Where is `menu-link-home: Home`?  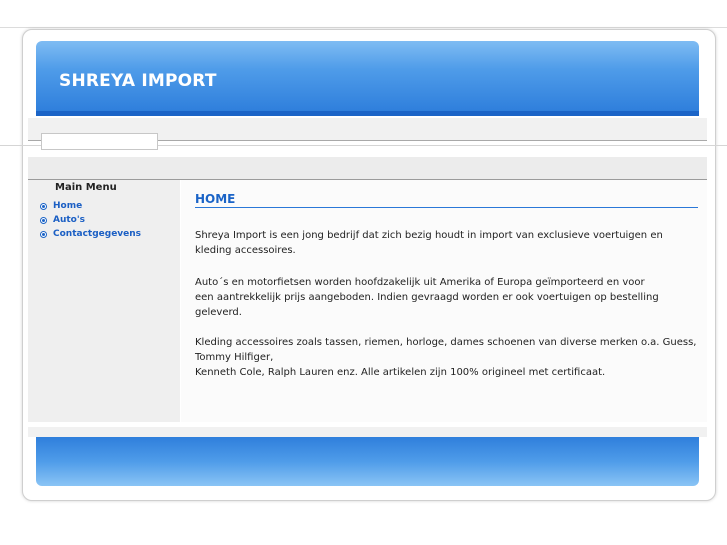
menu-link-home: Home is located at coordinates (67, 206).